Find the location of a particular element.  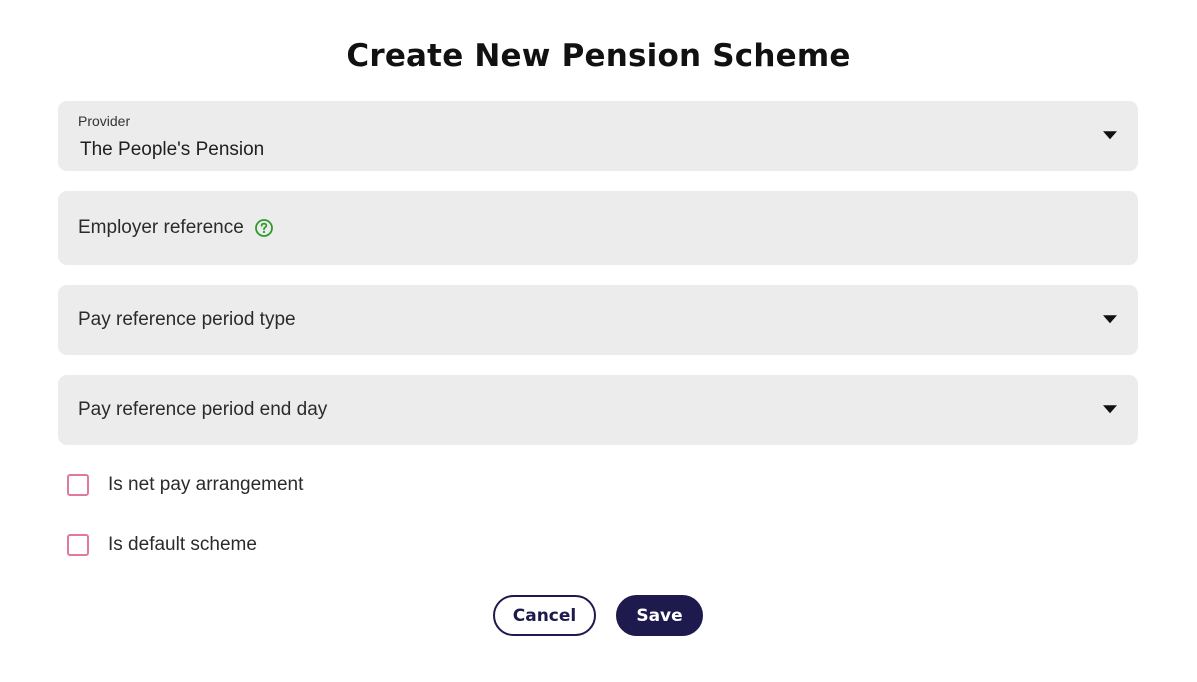

net-pay-arrangement-checkbox is located at coordinates (78, 485).